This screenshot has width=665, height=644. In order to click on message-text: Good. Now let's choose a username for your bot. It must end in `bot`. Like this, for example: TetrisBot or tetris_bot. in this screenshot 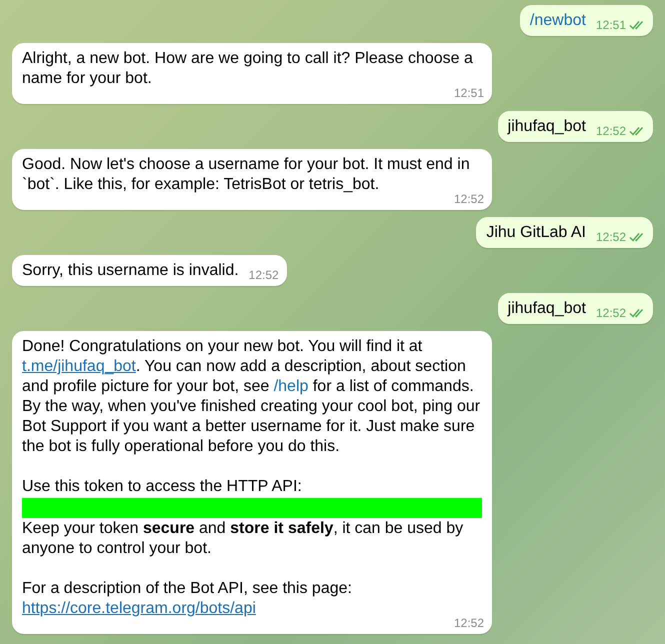, I will do `click(246, 174)`.